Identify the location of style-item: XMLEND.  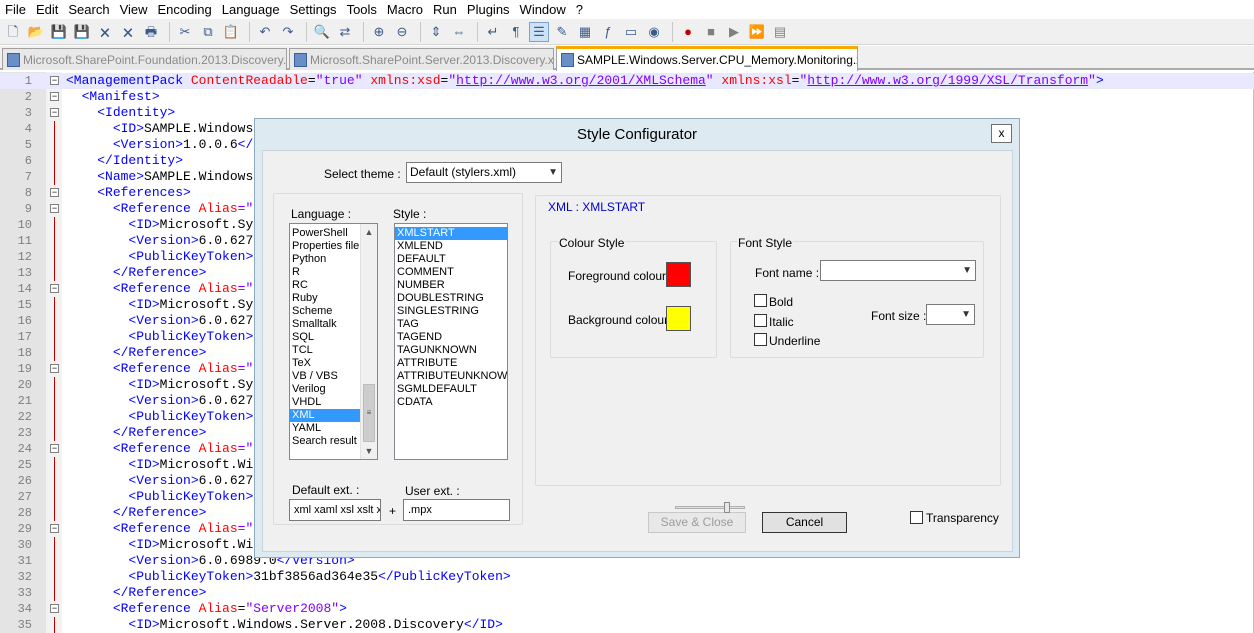
(451, 246).